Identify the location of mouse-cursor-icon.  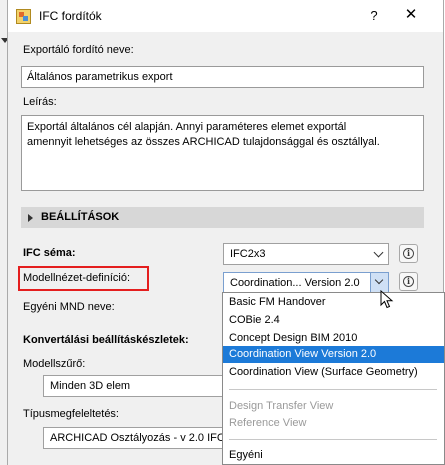
(387, 299).